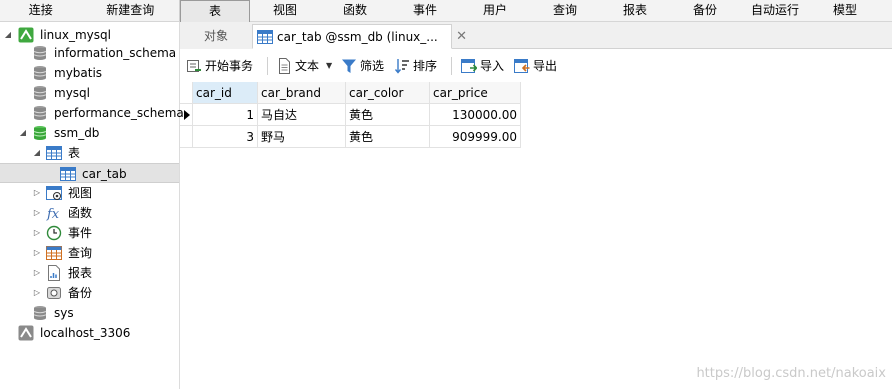  I want to click on export-icon, so click(522, 66).